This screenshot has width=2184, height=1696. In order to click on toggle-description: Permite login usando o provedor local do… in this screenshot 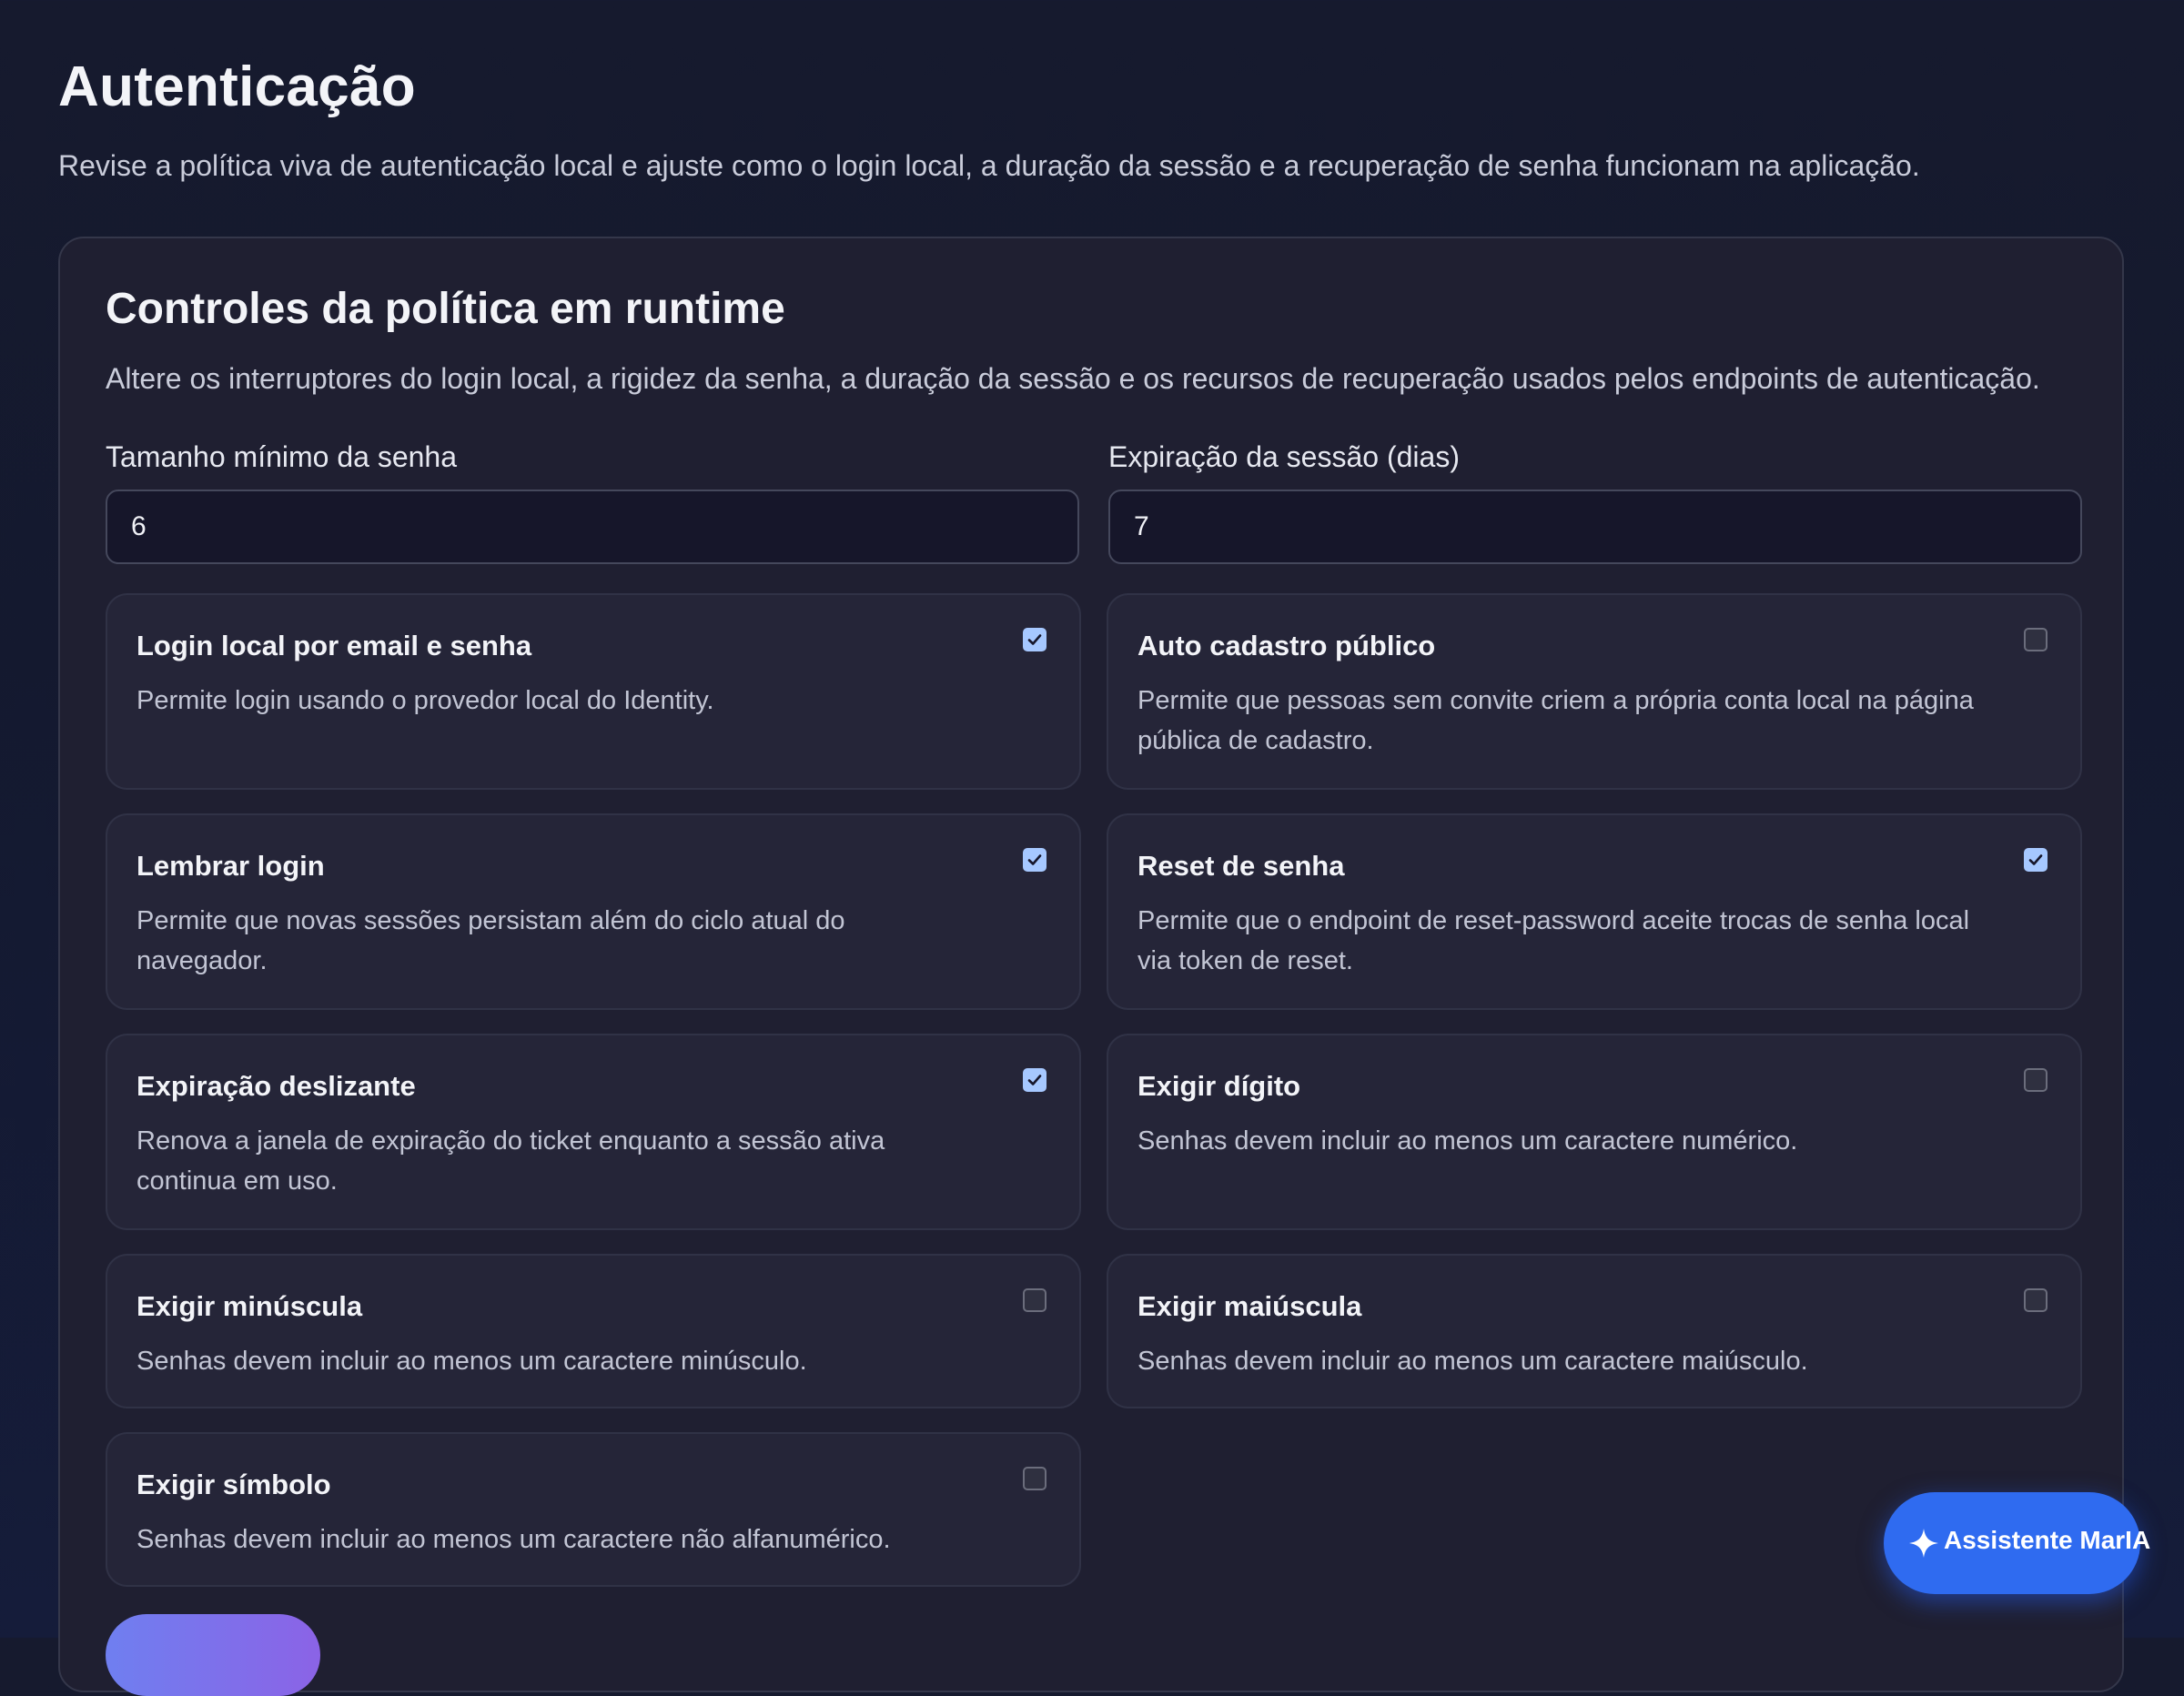, I will do `click(425, 700)`.